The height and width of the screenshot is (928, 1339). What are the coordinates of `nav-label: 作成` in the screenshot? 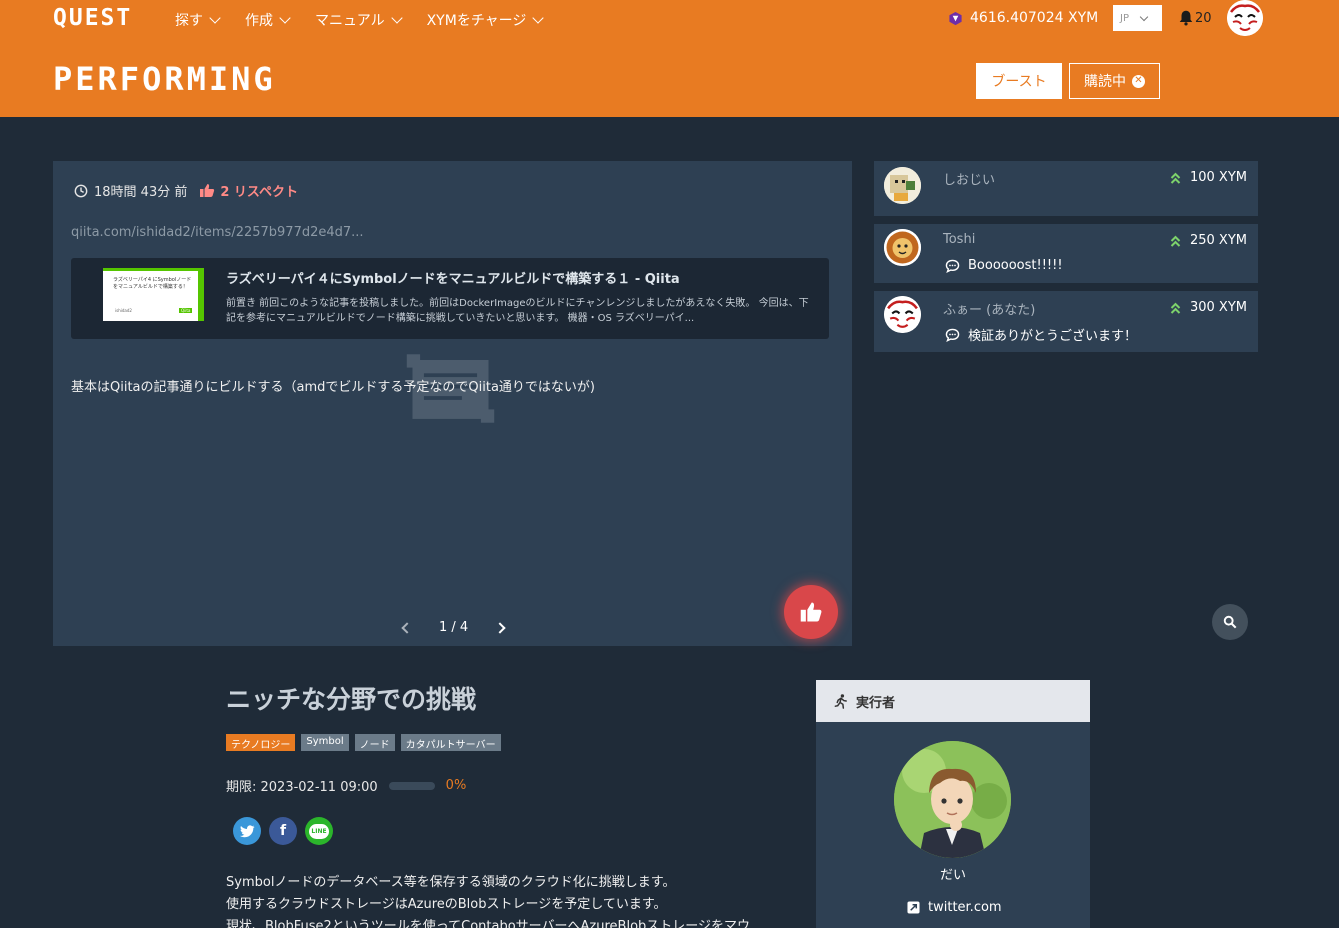 It's located at (259, 21).